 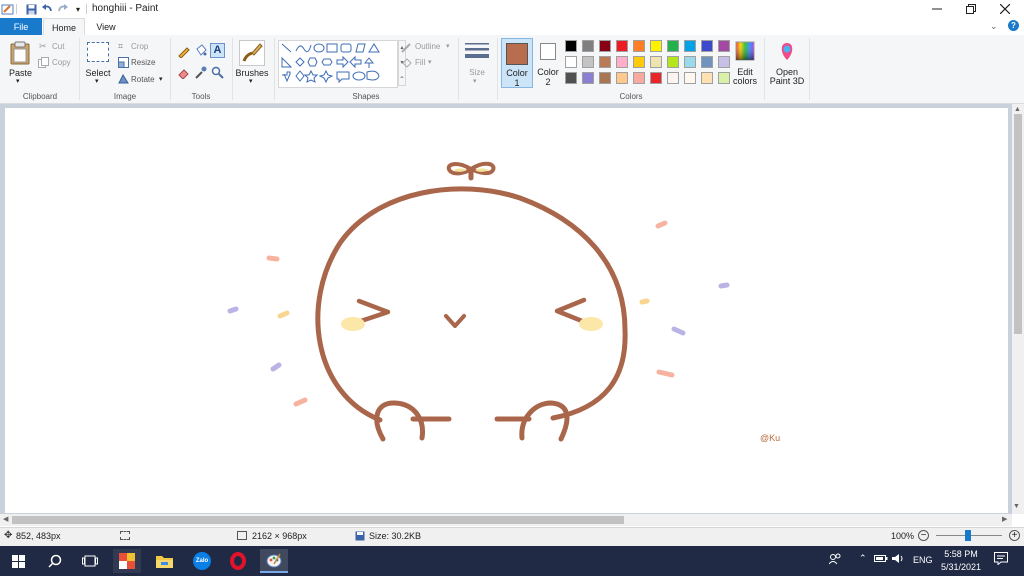 I want to click on save-icon, so click(x=31, y=9).